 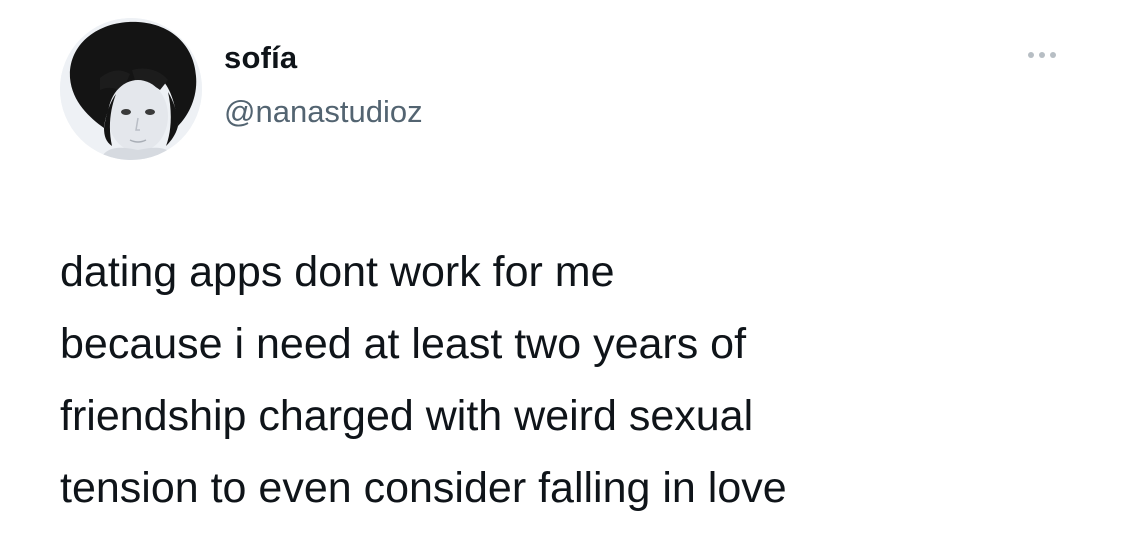 What do you see at coordinates (337, 272) in the screenshot?
I see `tweet-text-line: dating apps dont work for me` at bounding box center [337, 272].